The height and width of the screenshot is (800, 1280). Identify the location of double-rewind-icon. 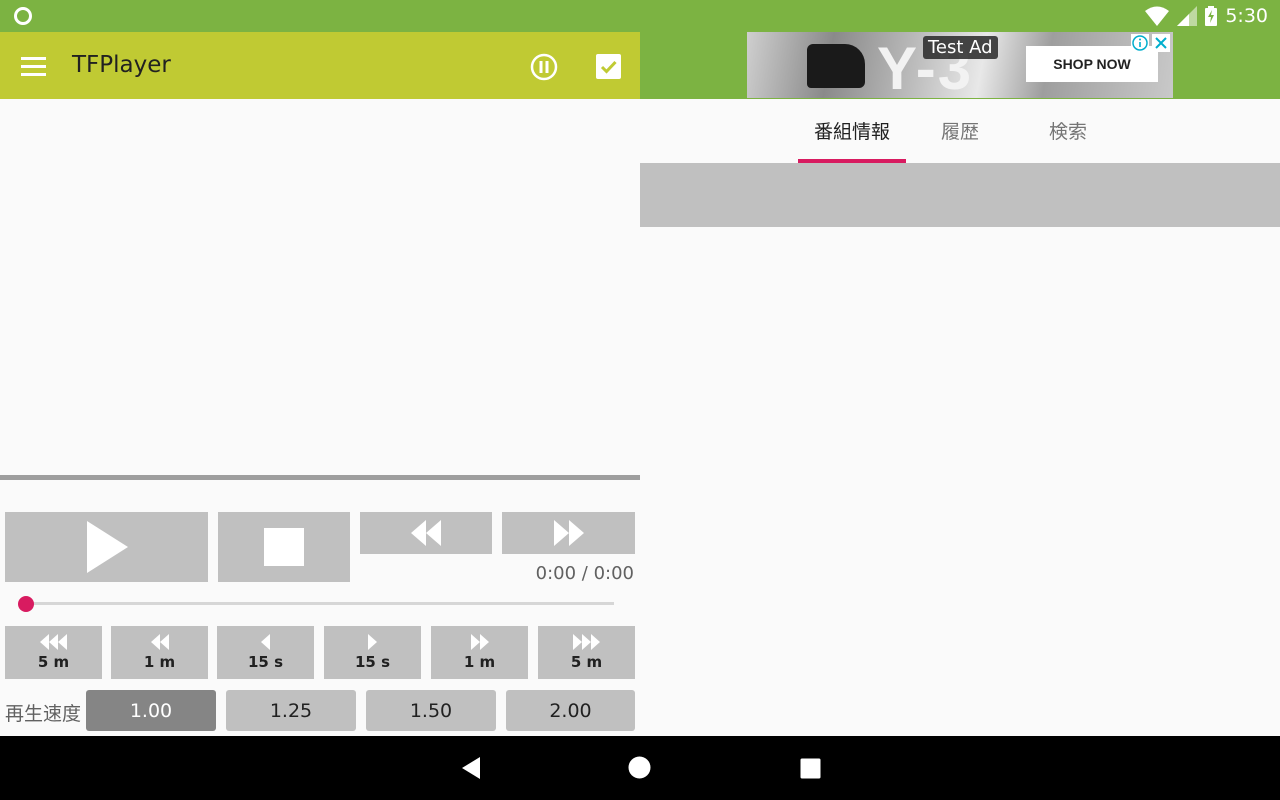
(159, 642).